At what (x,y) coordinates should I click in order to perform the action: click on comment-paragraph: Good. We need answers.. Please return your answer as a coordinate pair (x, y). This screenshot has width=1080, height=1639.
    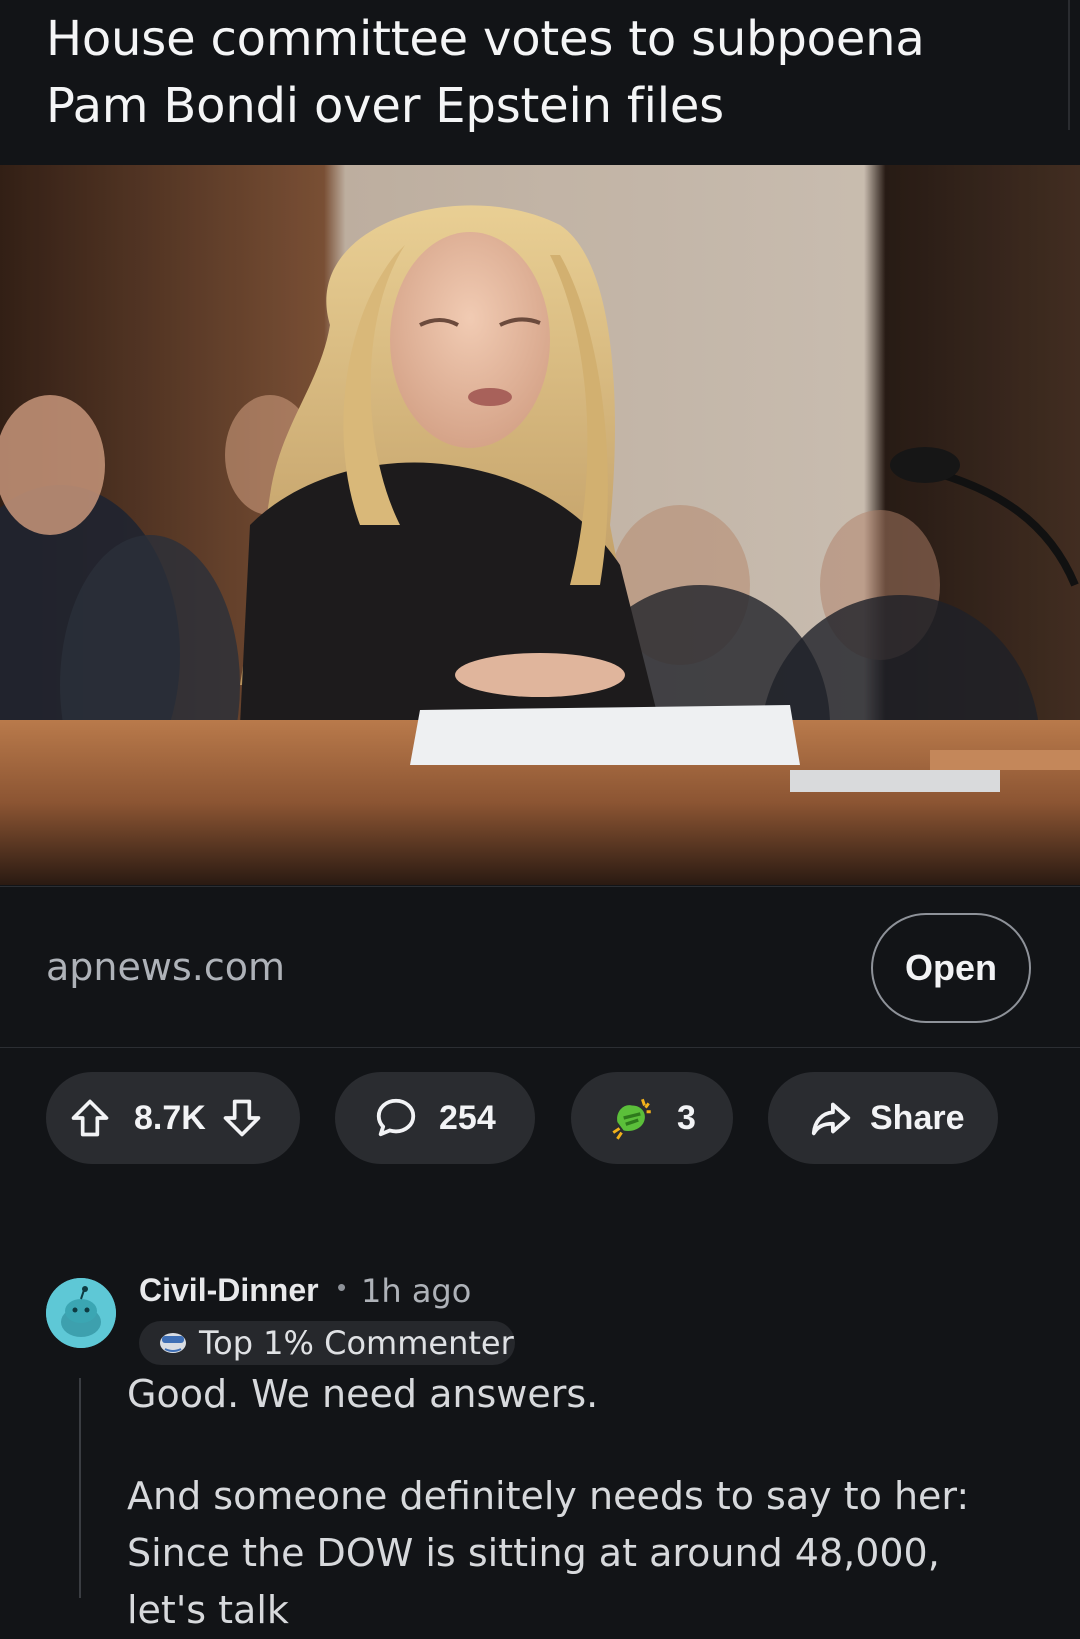
    Looking at the image, I should click on (363, 1394).